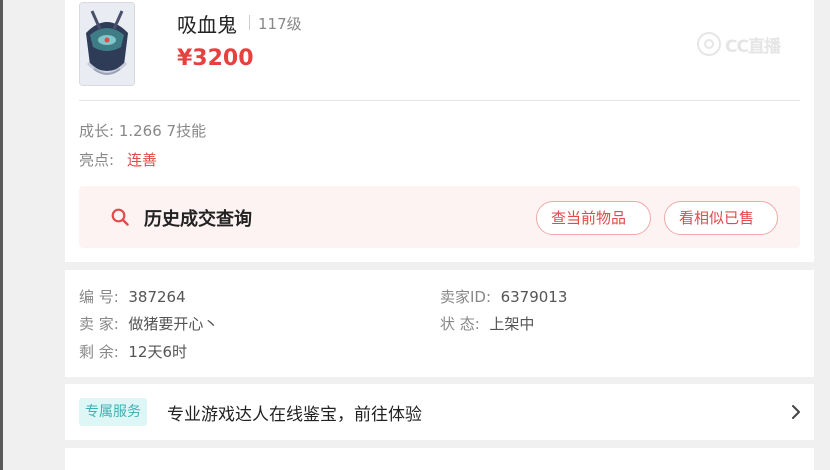  What do you see at coordinates (107, 44) in the screenshot?
I see `item-thumbnail` at bounding box center [107, 44].